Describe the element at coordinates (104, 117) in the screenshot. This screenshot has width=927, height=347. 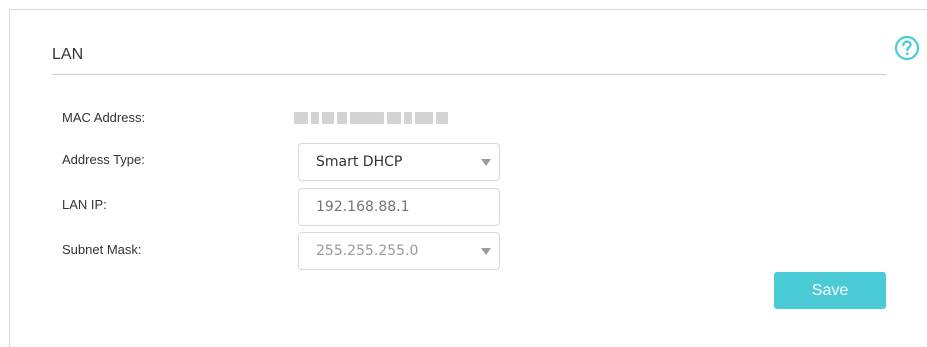
I see `mac-address-label: MAC Address:` at that location.